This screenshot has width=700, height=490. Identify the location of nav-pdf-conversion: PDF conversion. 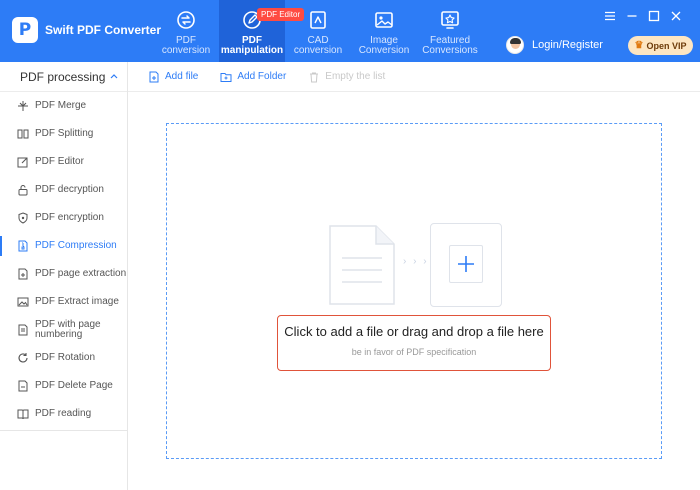
(186, 31).